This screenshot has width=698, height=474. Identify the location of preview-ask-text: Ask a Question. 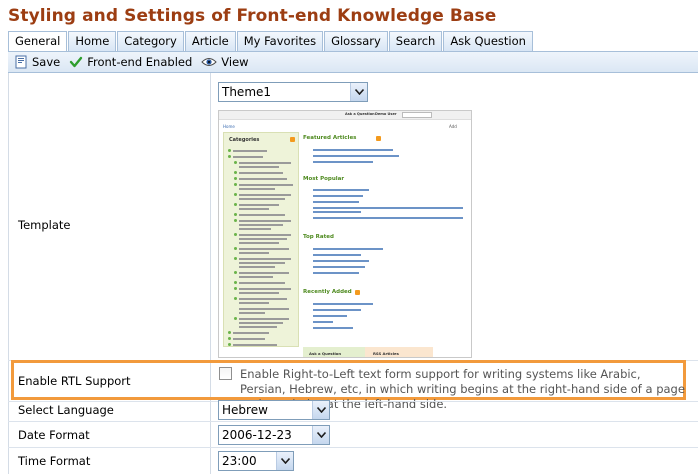
(325, 353).